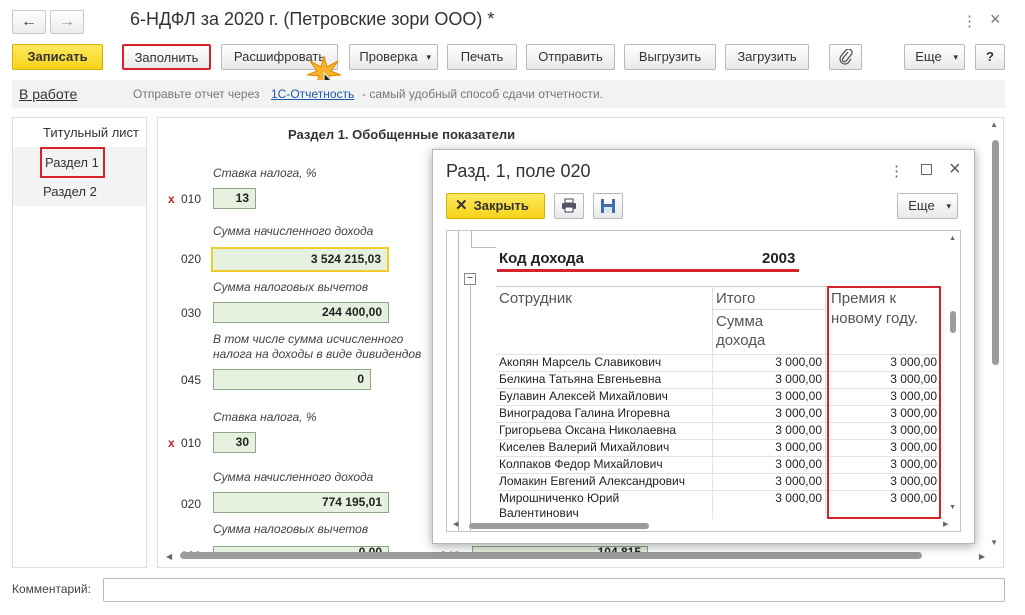 Image resolution: width=1025 pixels, height=615 pixels. Describe the element at coordinates (884, 402) in the screenshot. I see `bonus-column-highlight` at that location.